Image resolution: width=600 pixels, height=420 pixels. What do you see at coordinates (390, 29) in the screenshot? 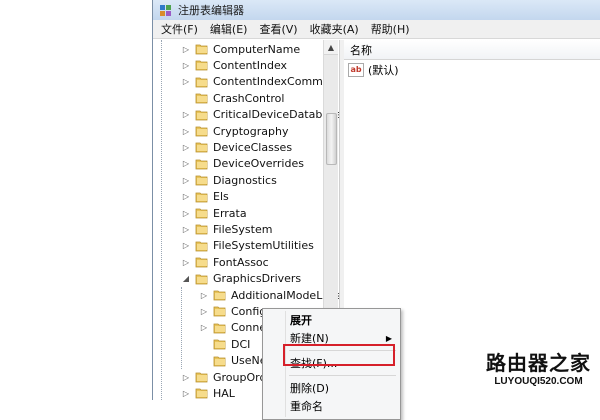
I see `menu-help: 帮助(H)` at bounding box center [390, 29].